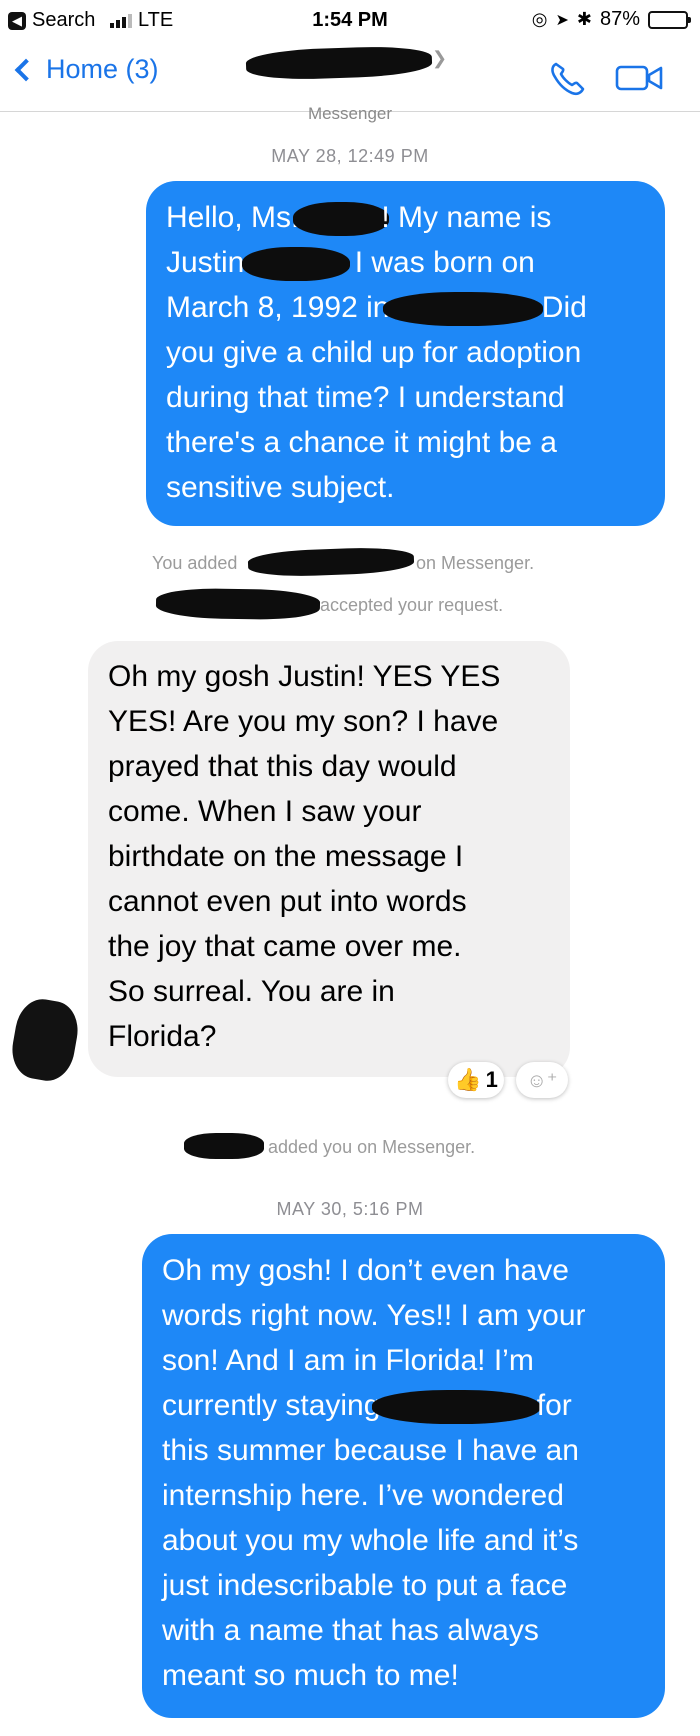 The image size is (700, 1736). Describe the element at coordinates (584, 19) in the screenshot. I see `bluetooth-icon: ✱` at that location.